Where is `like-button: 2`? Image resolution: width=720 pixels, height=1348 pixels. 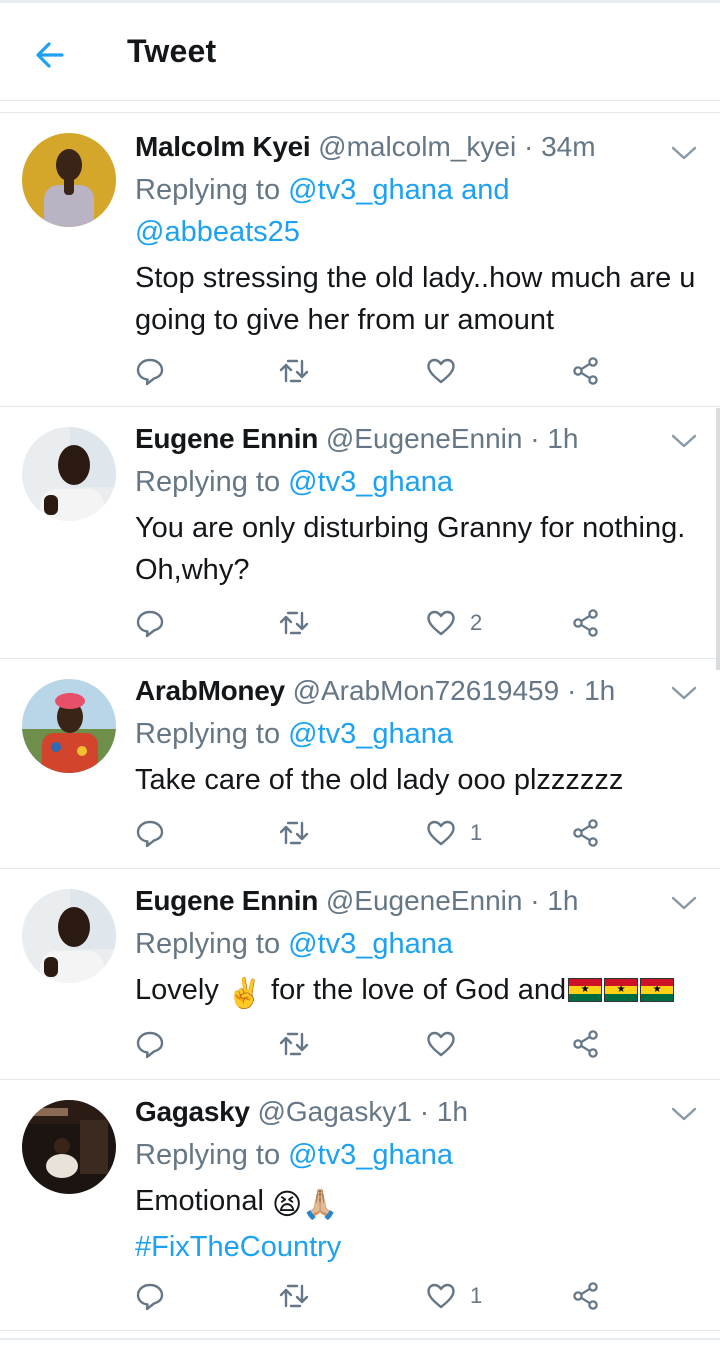 like-button: 2 is located at coordinates (454, 623).